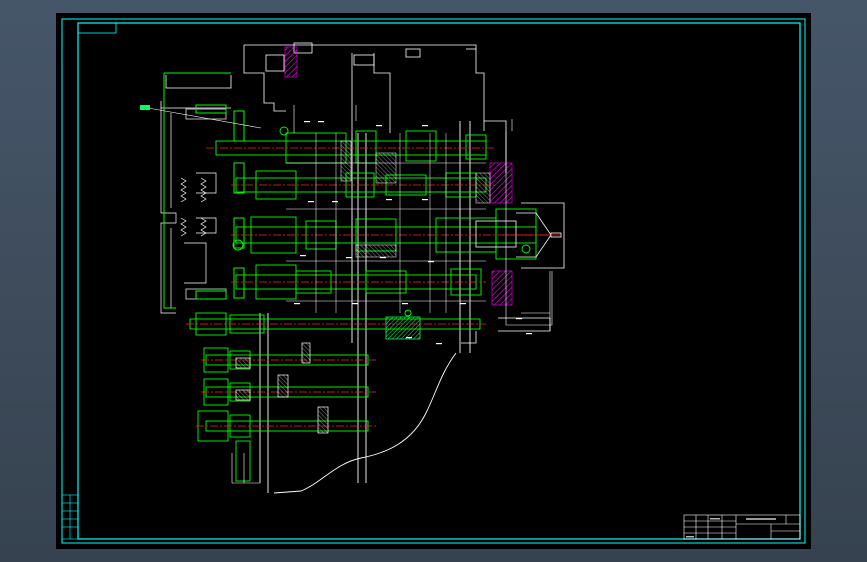 The image size is (867, 562). I want to click on hatch-right-upper, so click(501, 183).